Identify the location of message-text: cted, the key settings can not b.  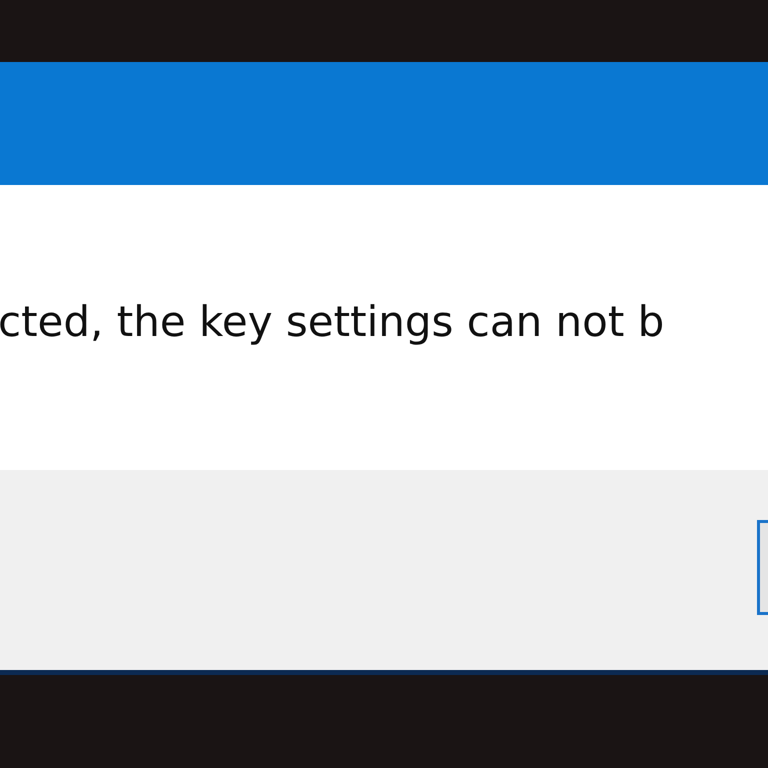
(332, 322).